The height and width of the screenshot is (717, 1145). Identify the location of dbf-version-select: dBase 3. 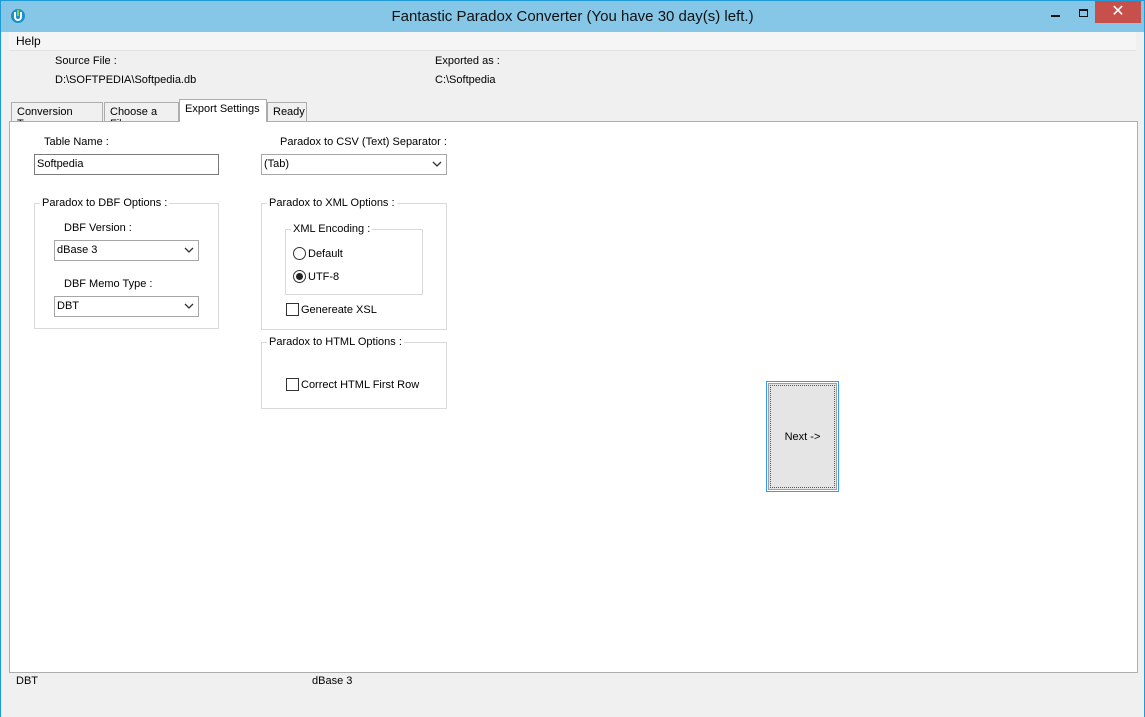
(126, 250).